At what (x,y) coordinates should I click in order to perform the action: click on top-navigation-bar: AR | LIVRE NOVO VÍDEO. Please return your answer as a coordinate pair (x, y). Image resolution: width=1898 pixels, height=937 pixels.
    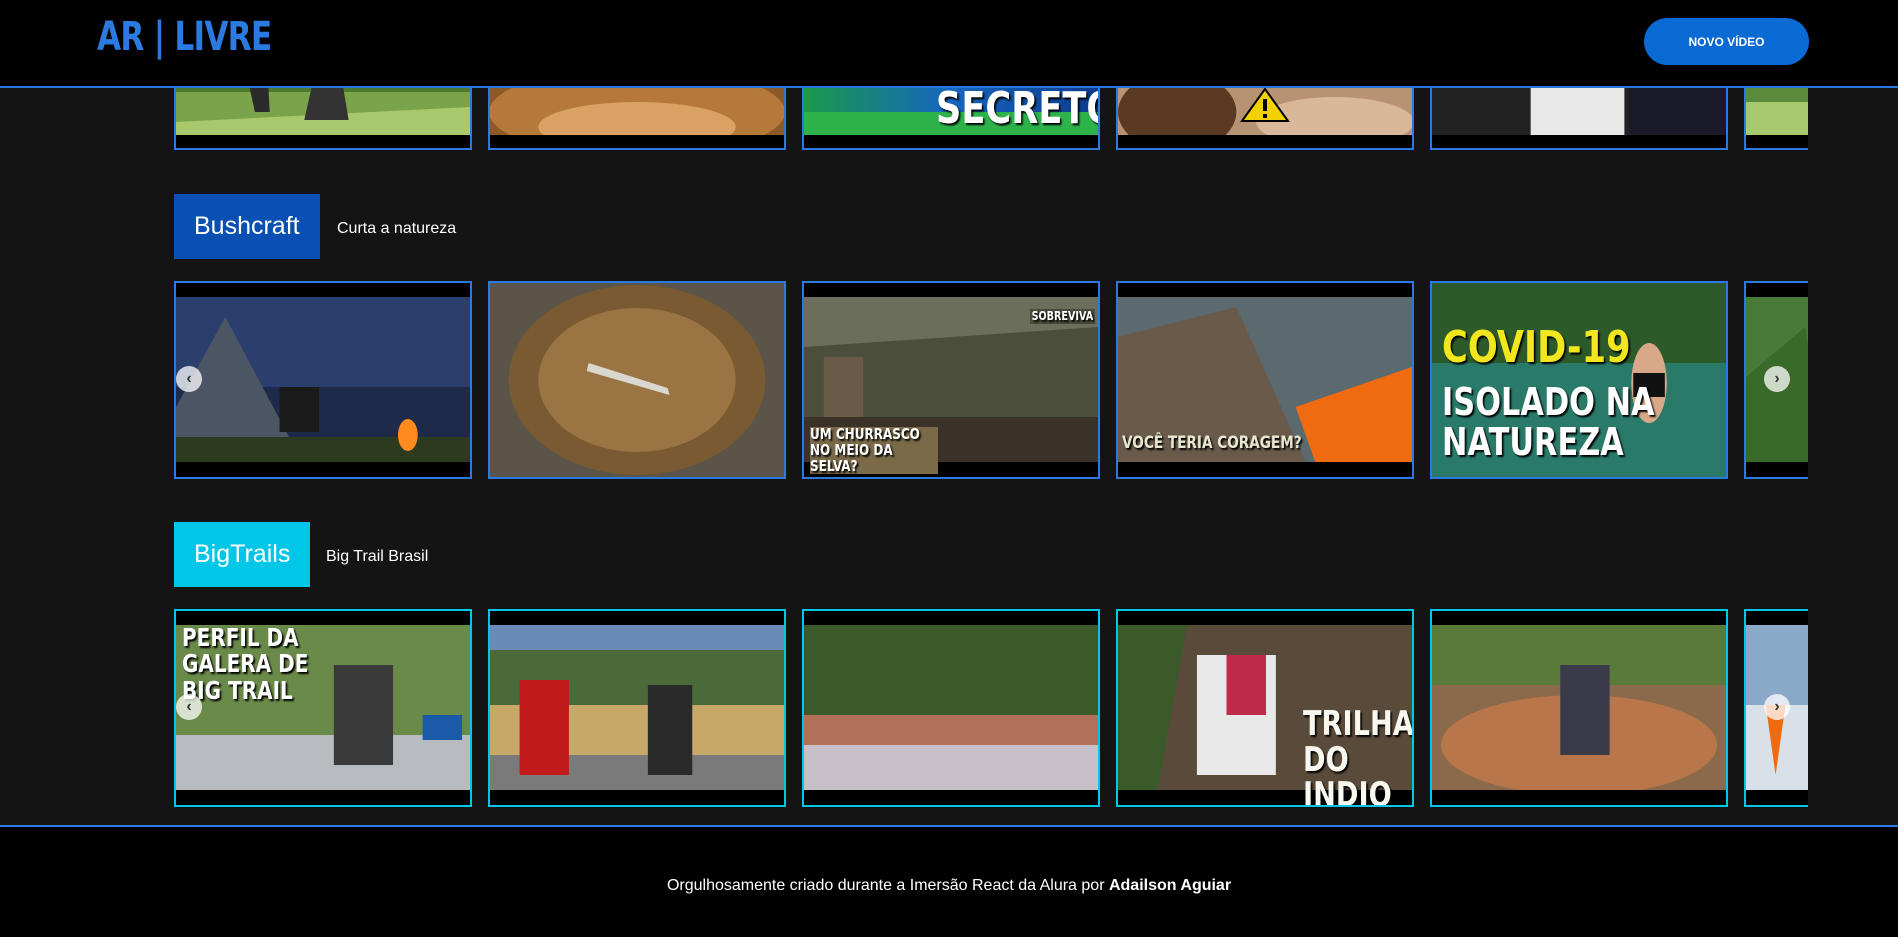
    Looking at the image, I should click on (949, 44).